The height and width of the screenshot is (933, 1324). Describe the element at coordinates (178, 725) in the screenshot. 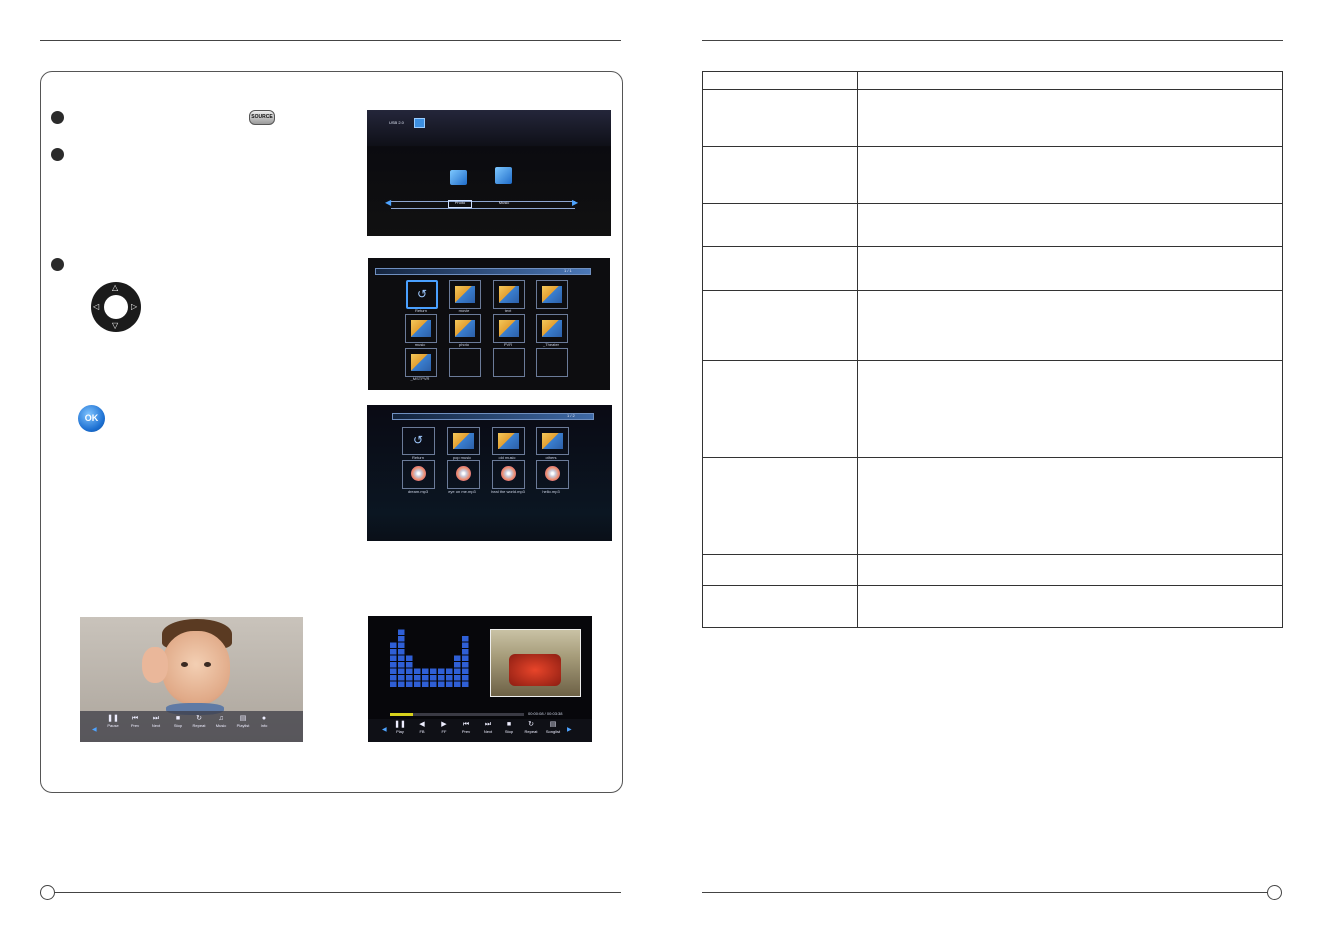

I see `control-label: Stop` at that location.